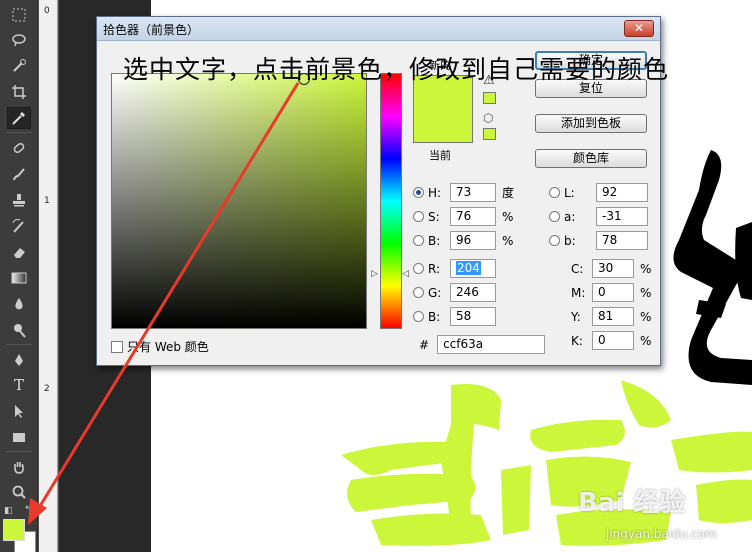 The height and width of the screenshot is (552, 752). I want to click on default-colors-icon: ◧, so click(8, 511).